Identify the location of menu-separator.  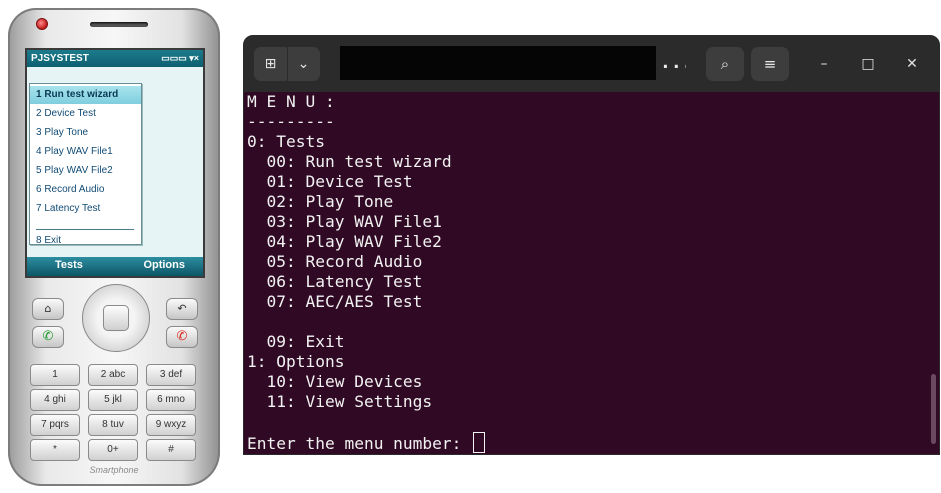
(85, 229).